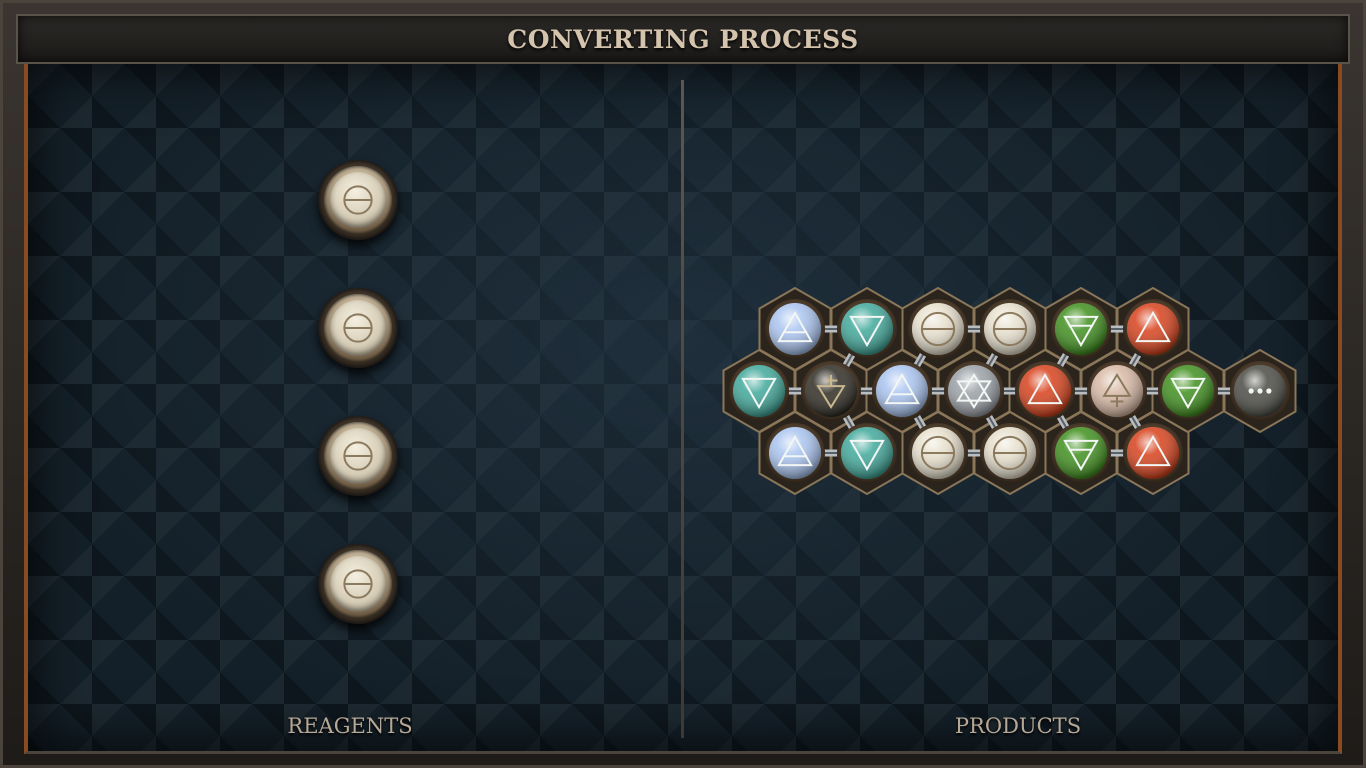  Describe the element at coordinates (974, 391) in the screenshot. I see `product-atom-quintessence` at that location.